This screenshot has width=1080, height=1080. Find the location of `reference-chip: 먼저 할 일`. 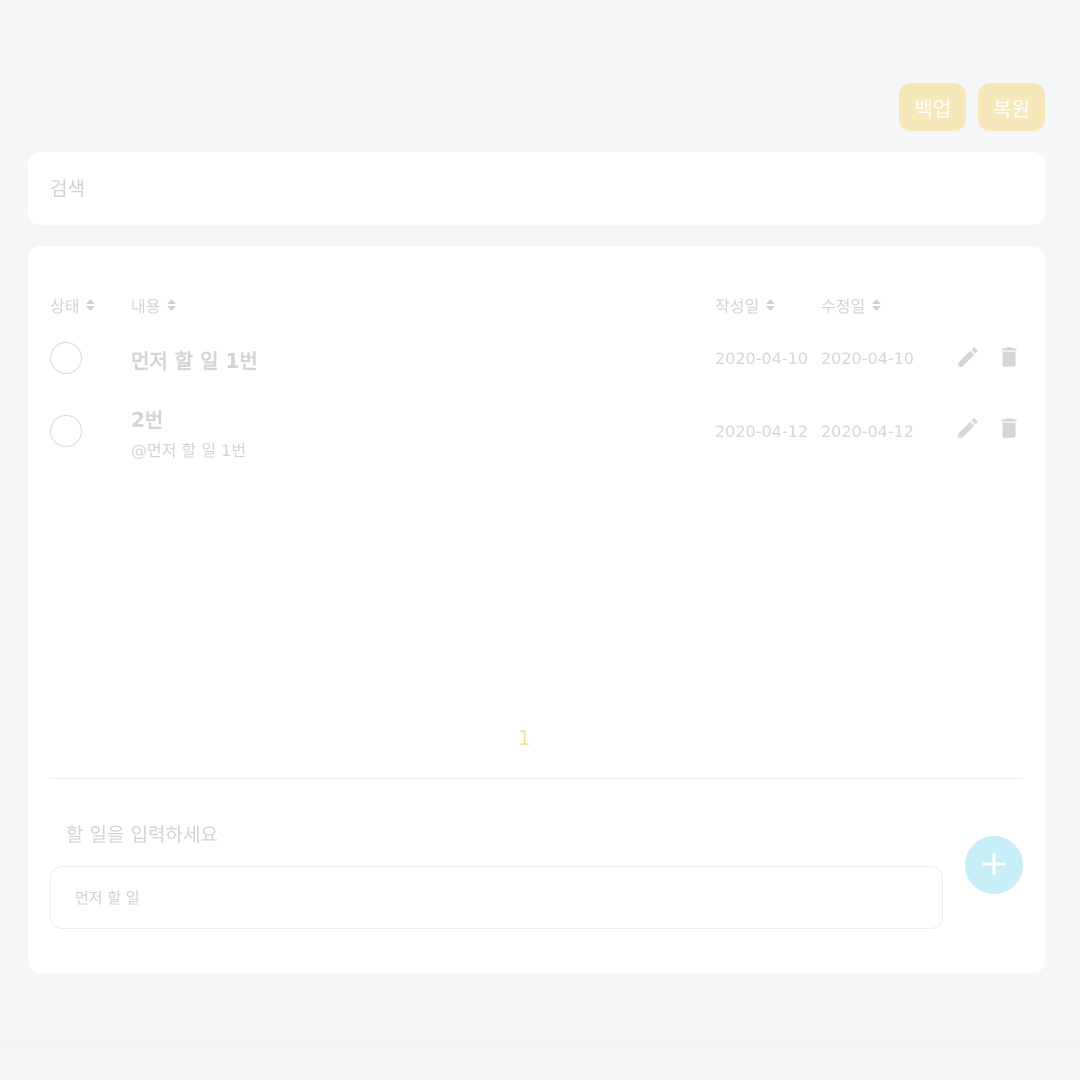

reference-chip: 먼저 할 일 is located at coordinates (107, 898).